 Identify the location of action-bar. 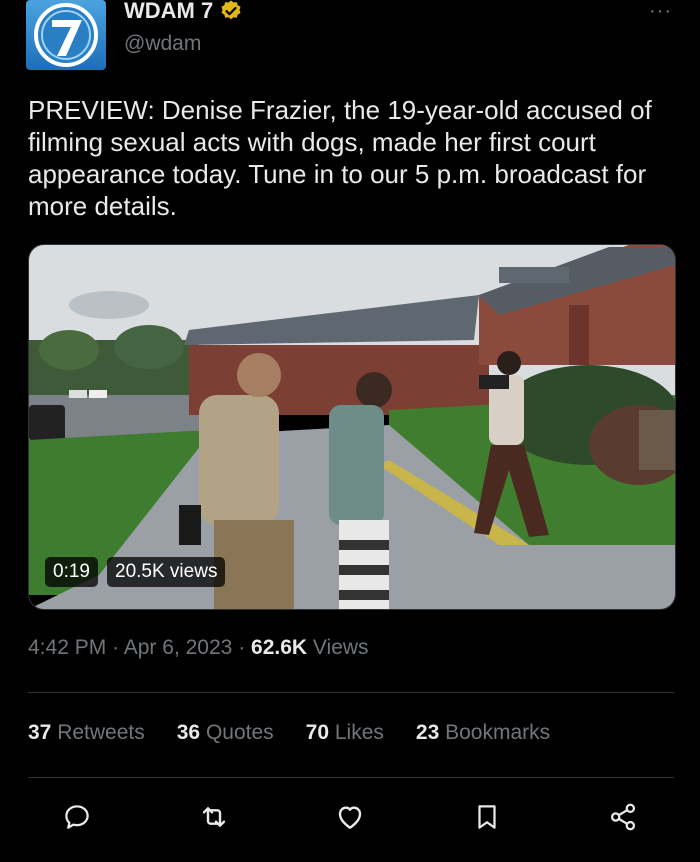
(350, 817).